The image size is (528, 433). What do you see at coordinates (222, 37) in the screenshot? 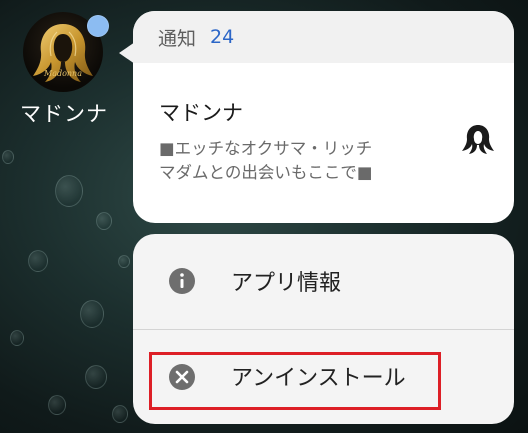
I see `notification-count: 24` at bounding box center [222, 37].